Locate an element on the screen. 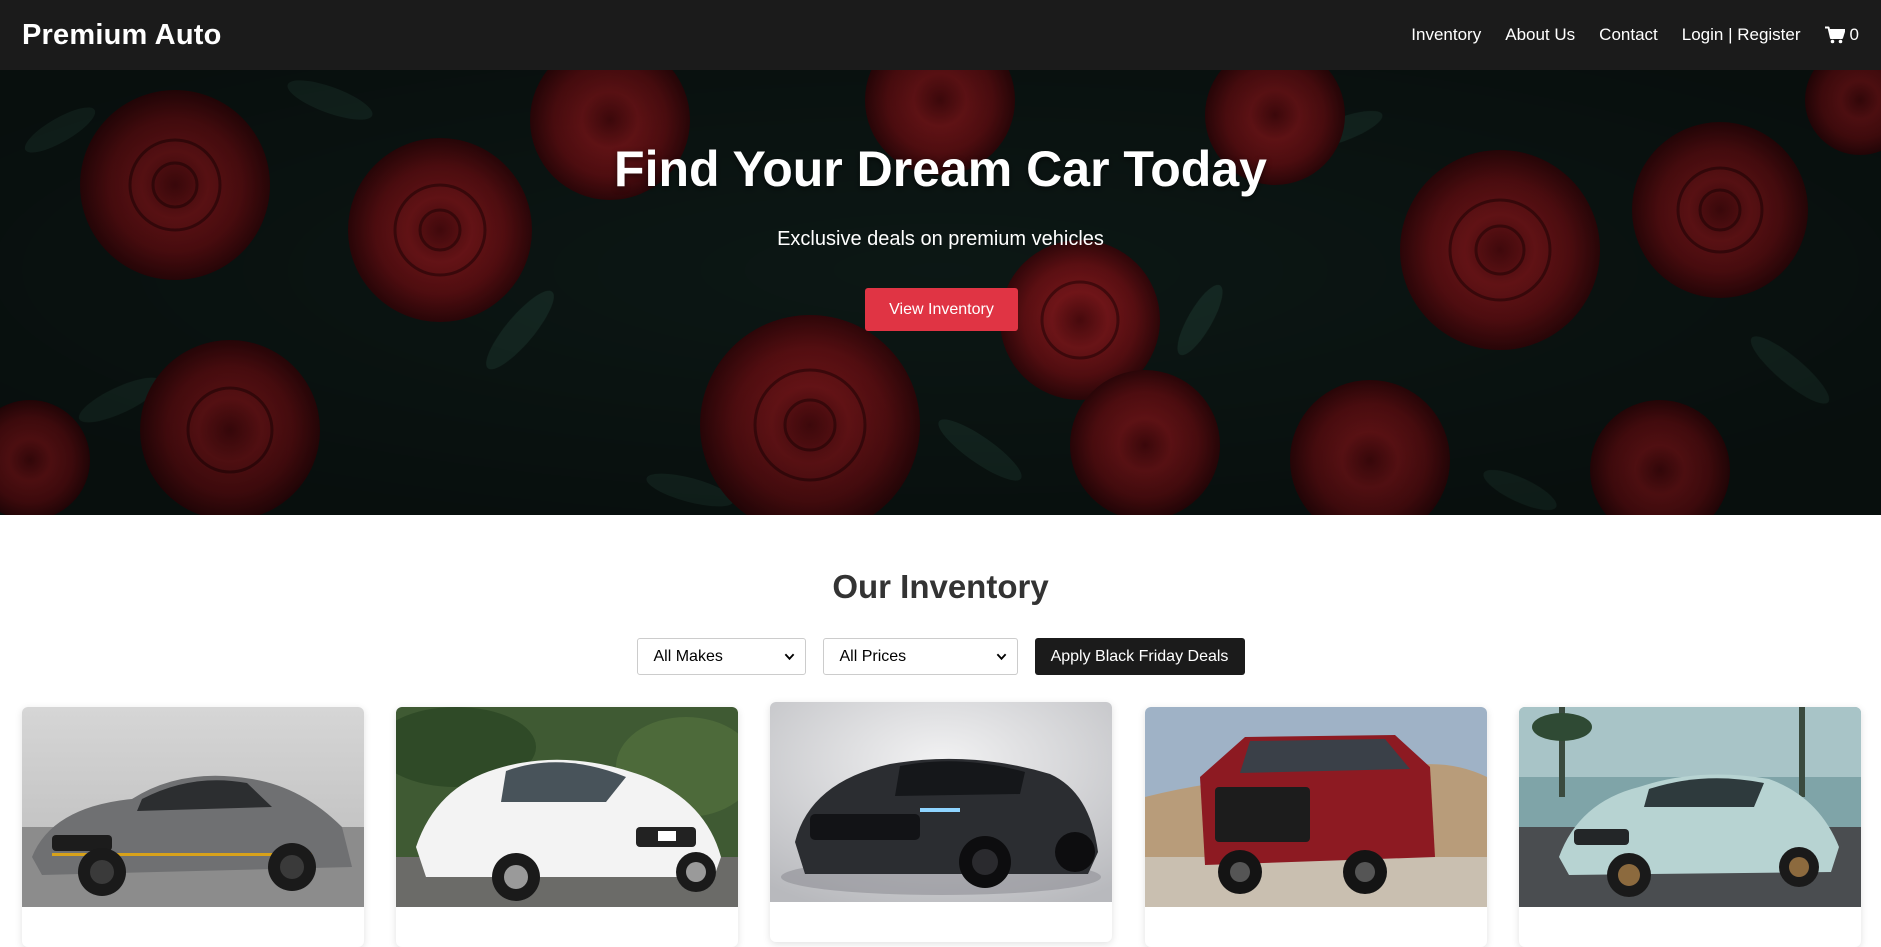 This screenshot has height=947, width=1881. cart-count: 0 is located at coordinates (1854, 34).